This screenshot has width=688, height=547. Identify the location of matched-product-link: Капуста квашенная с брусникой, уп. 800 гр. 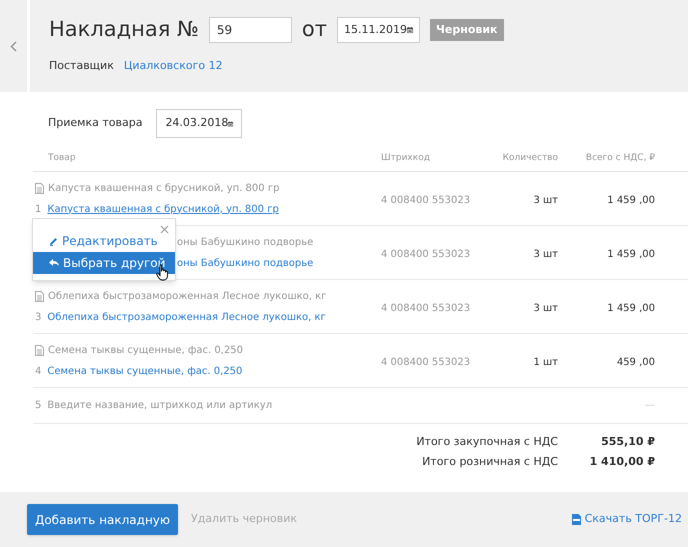
(163, 209).